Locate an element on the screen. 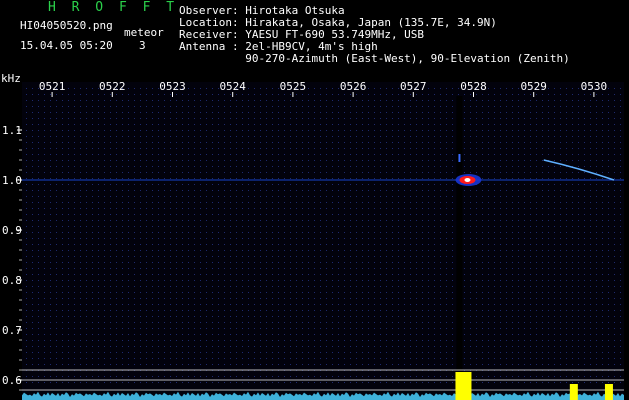 Image resolution: width=629 pixels, height=400 pixels. meteor-echo-core is located at coordinates (467, 180).